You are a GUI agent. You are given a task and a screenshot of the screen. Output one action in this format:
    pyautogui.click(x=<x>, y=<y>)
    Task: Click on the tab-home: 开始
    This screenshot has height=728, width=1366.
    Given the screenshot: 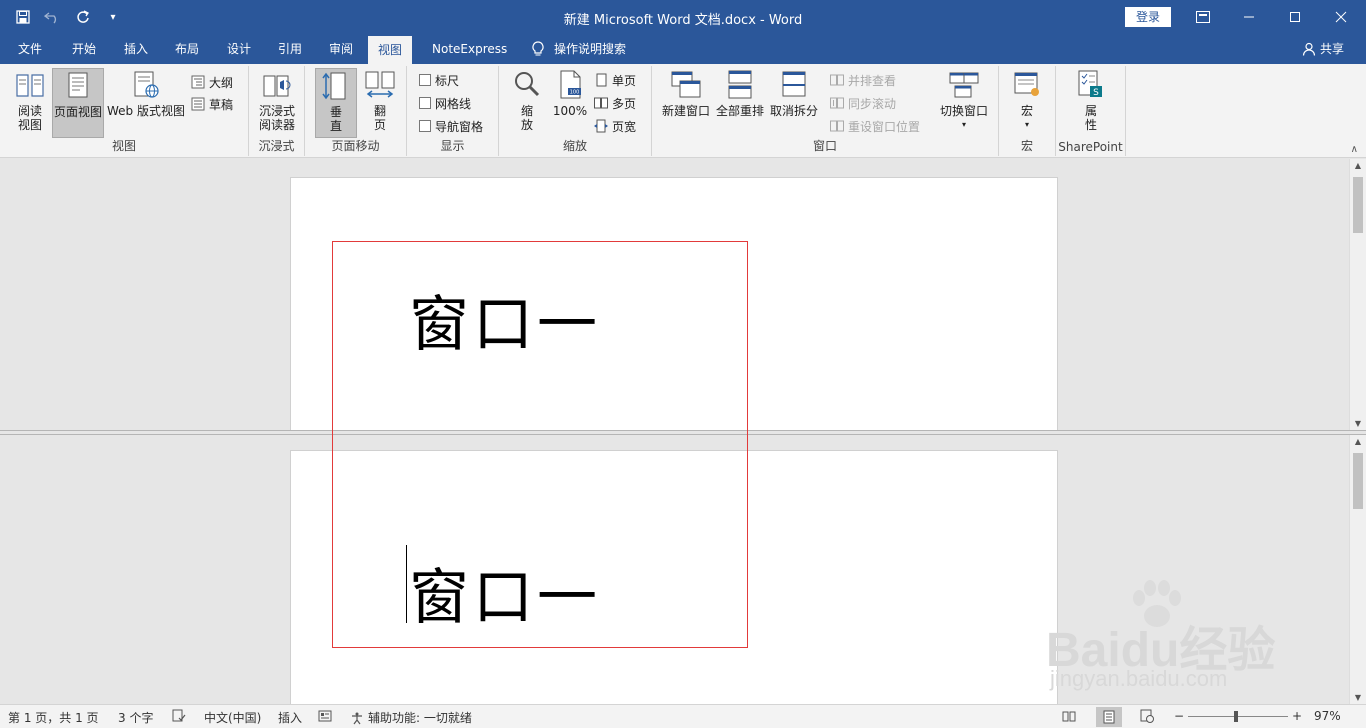 What is the action you would take?
    pyautogui.click(x=84, y=49)
    